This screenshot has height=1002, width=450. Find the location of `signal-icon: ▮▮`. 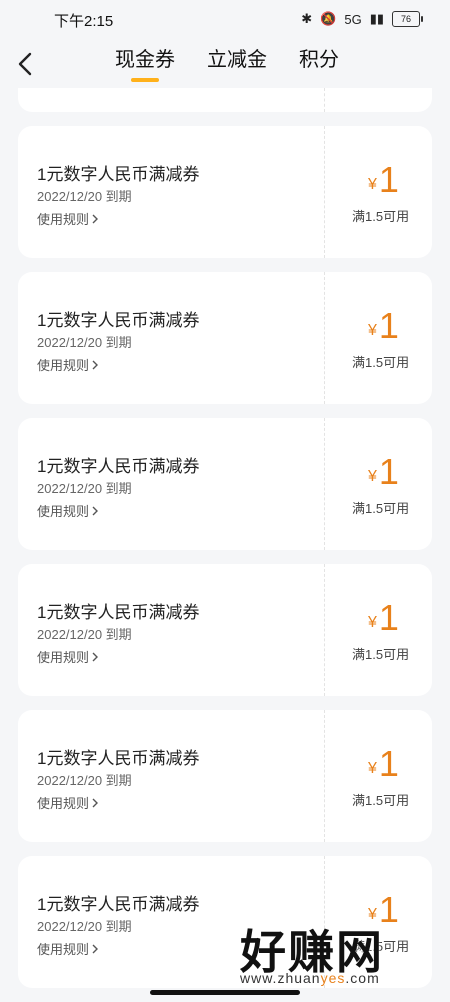

signal-icon: ▮▮ is located at coordinates (376, 18).